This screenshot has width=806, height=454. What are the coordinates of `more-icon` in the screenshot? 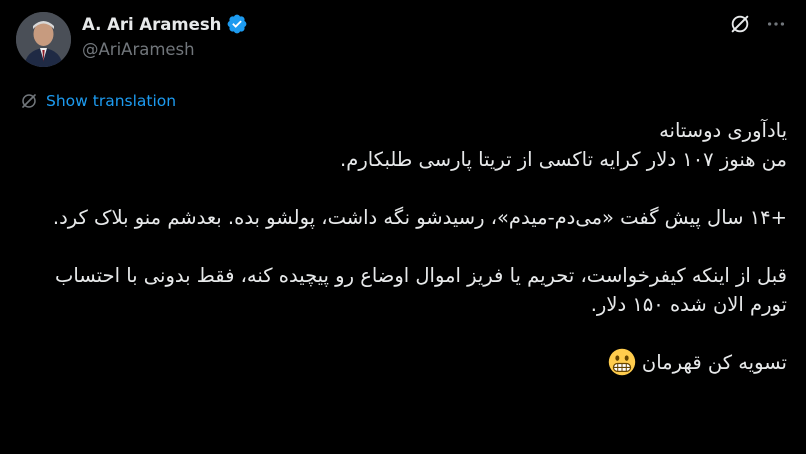 It's located at (776, 24).